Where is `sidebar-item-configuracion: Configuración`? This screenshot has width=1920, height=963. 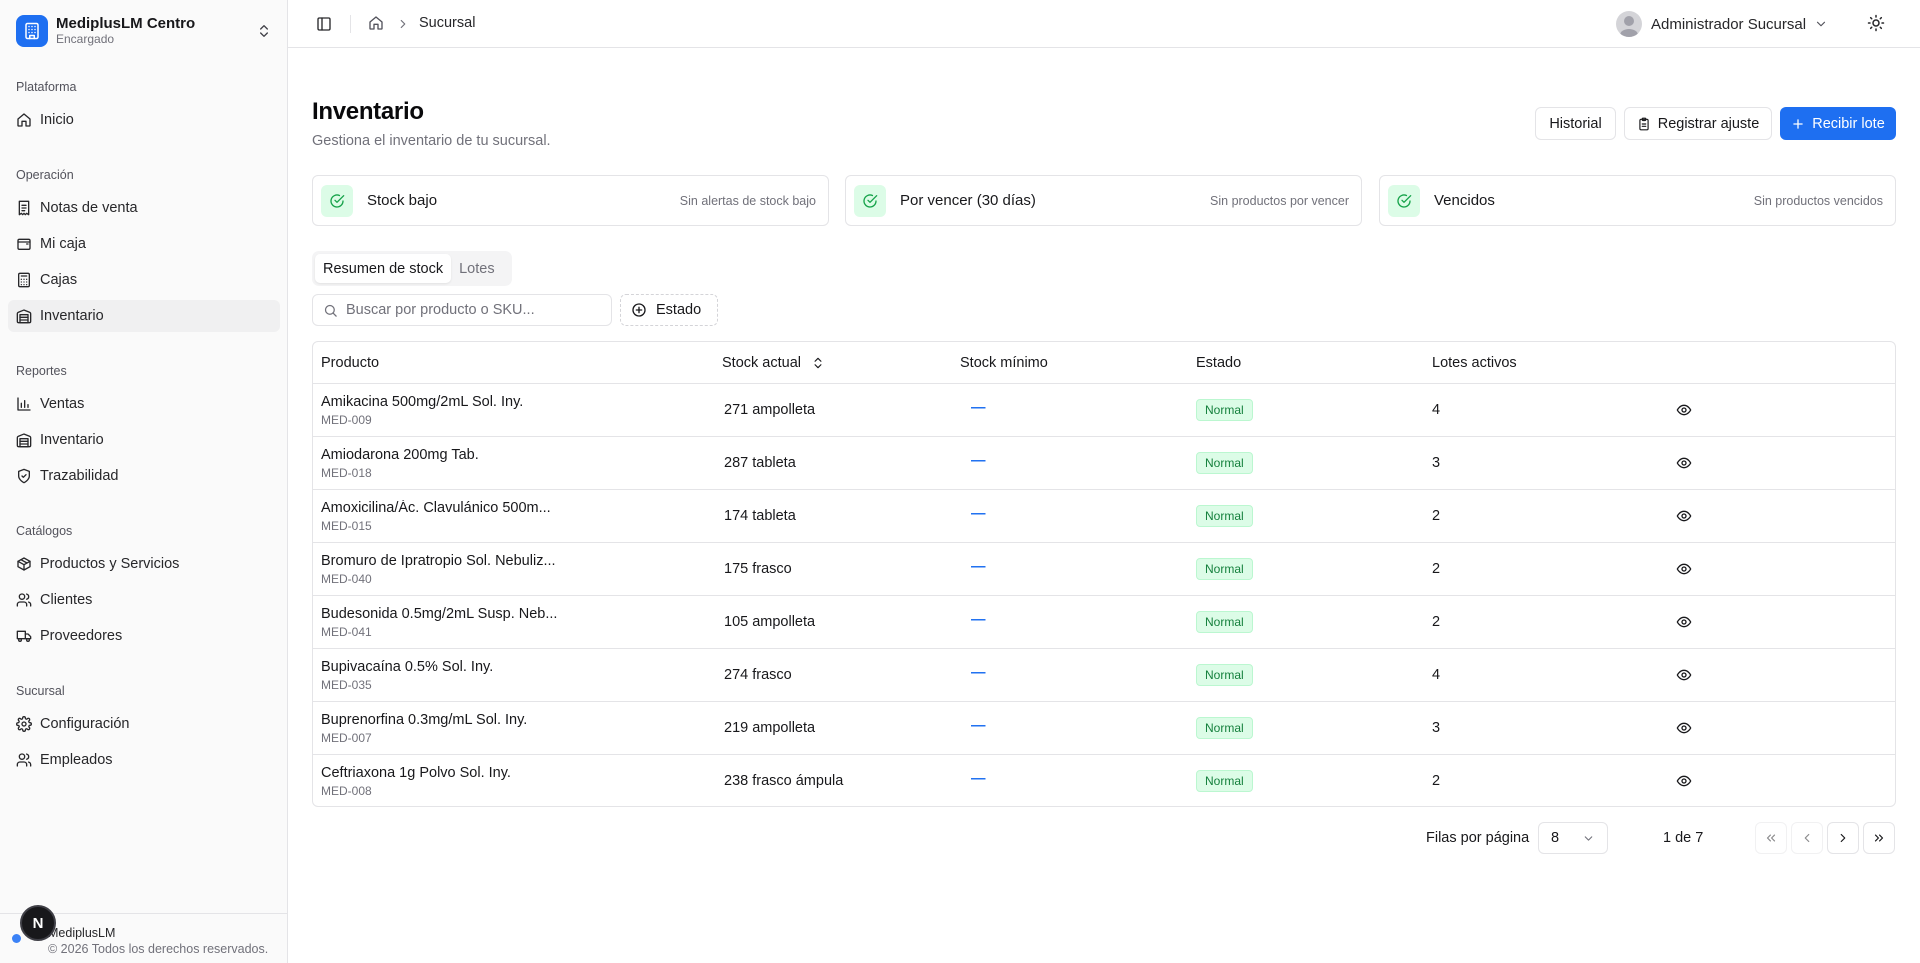 sidebar-item-configuracion: Configuración is located at coordinates (144, 724).